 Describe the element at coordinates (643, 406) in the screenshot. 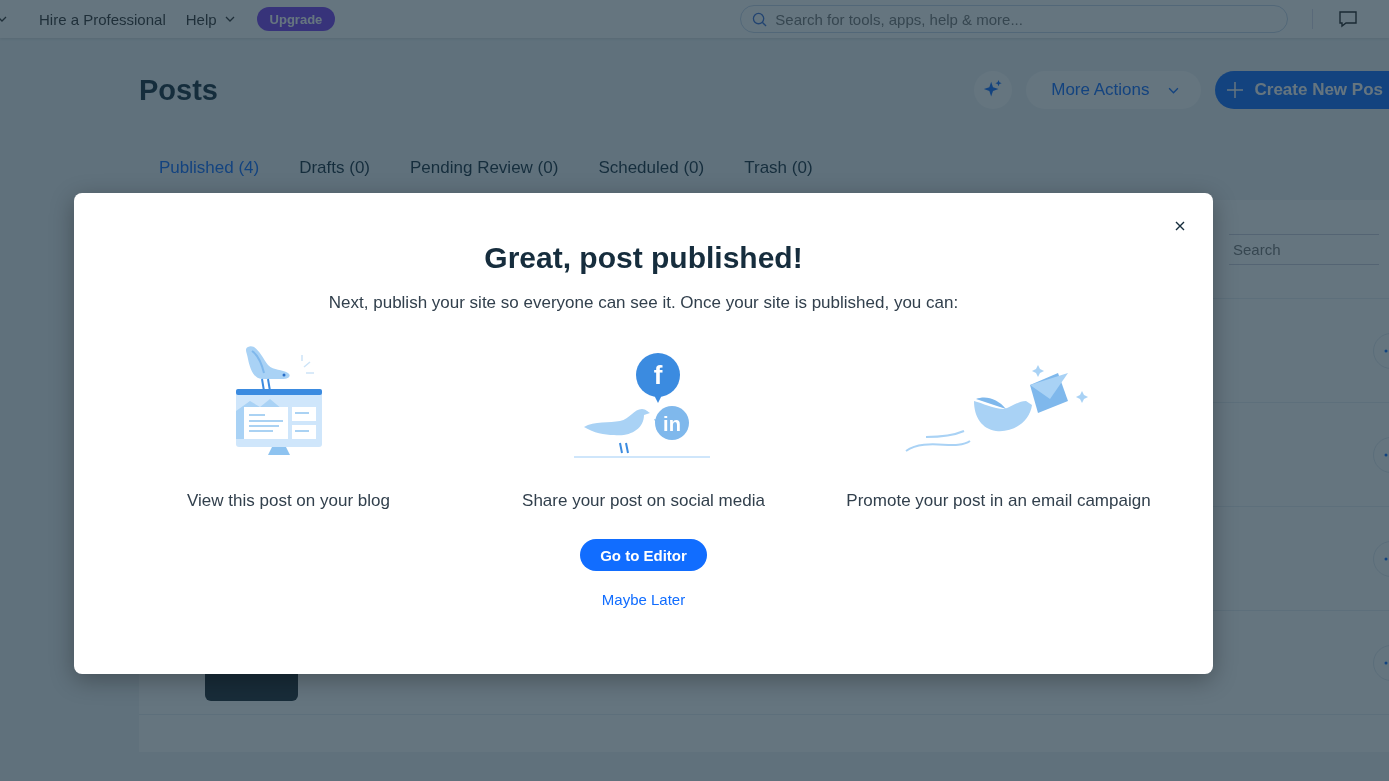

I see `bird-with-social-bubbles-drawing: f in` at that location.